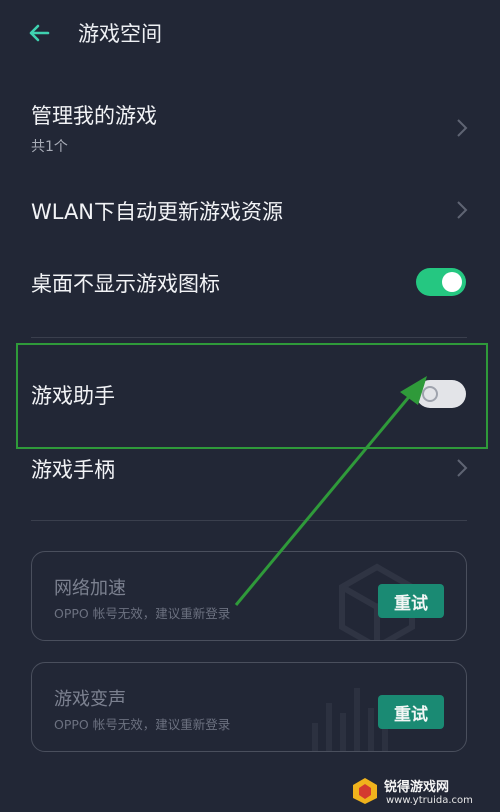 This screenshot has height=812, width=500. What do you see at coordinates (417, 787) in the screenshot?
I see `watermark-text: 锐得游戏网` at bounding box center [417, 787].